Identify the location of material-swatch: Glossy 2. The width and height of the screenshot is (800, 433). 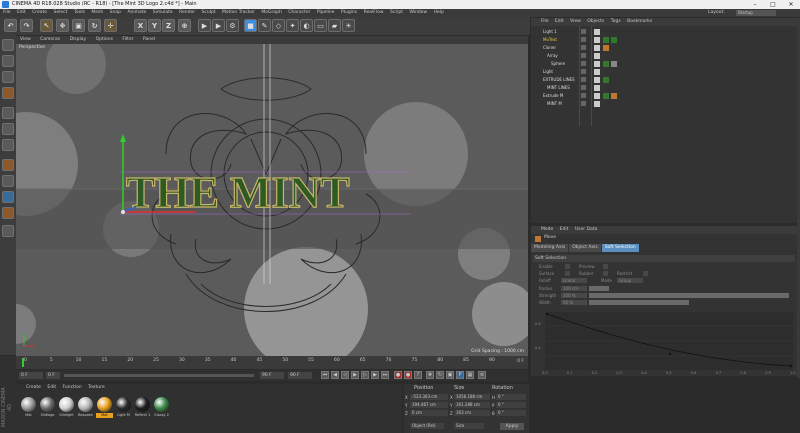
(161, 409).